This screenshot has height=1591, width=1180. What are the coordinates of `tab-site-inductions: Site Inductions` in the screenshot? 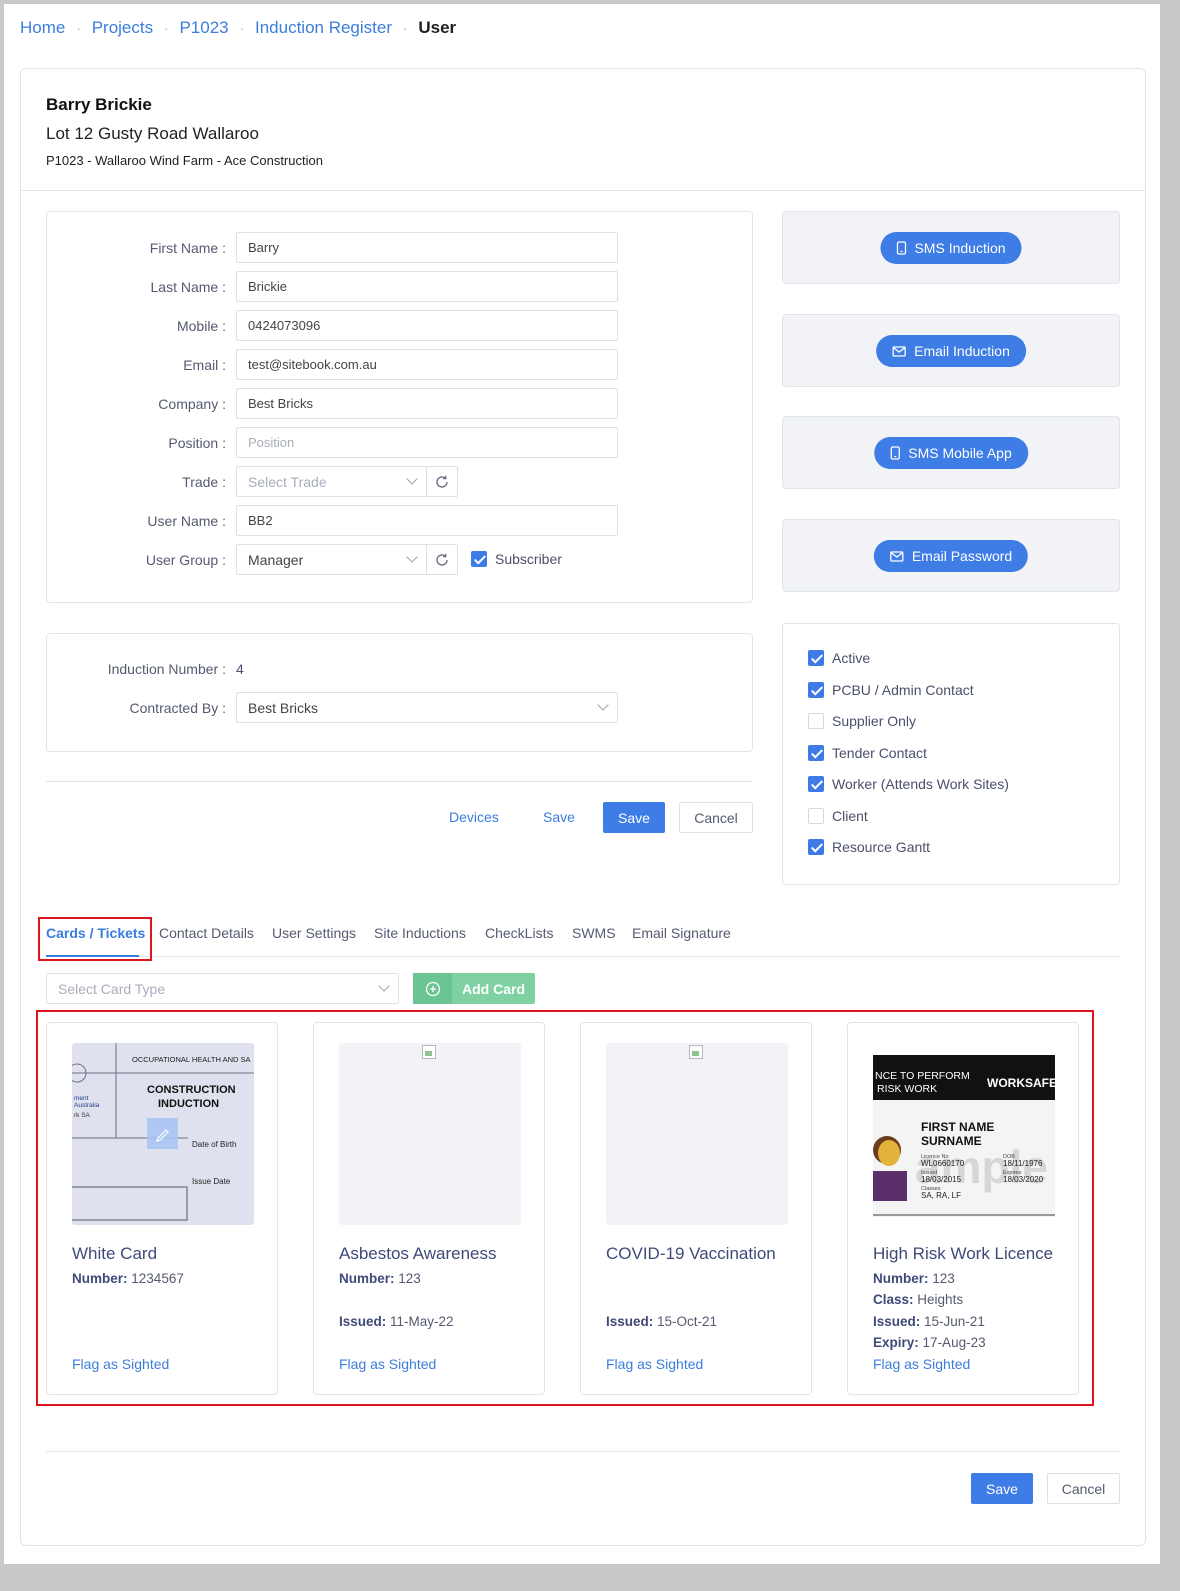 It's located at (420, 933).